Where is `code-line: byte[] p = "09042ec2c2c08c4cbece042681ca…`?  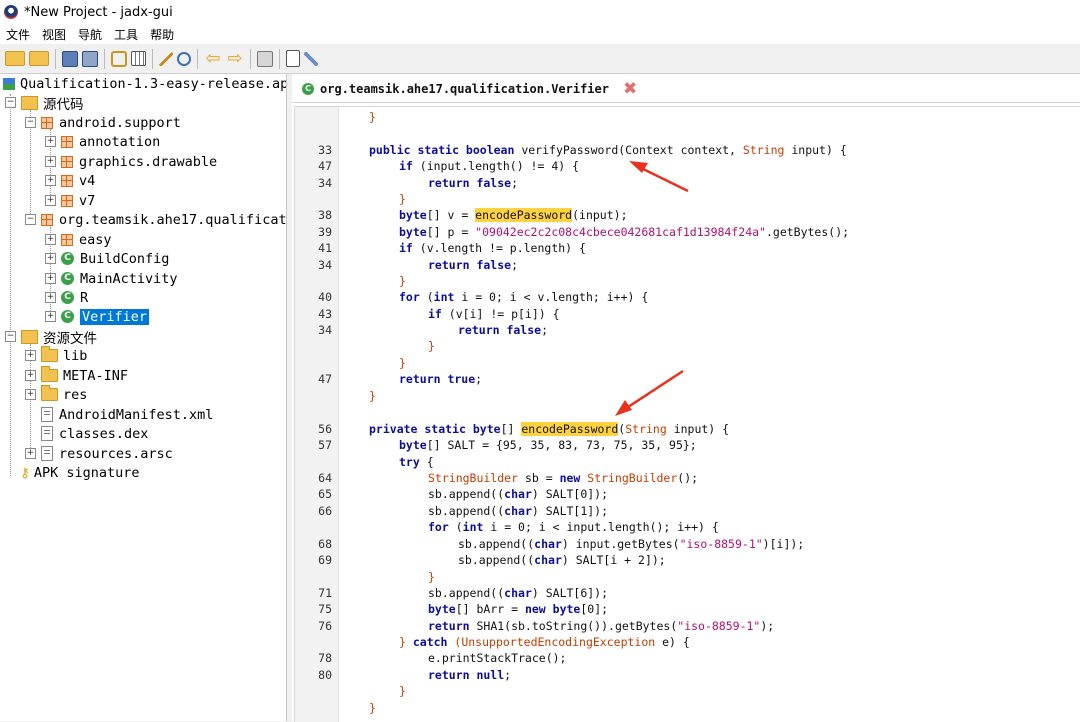
code-line: byte[] p = "09042ec2c2c08c4cbece042681ca… is located at coordinates (624, 232).